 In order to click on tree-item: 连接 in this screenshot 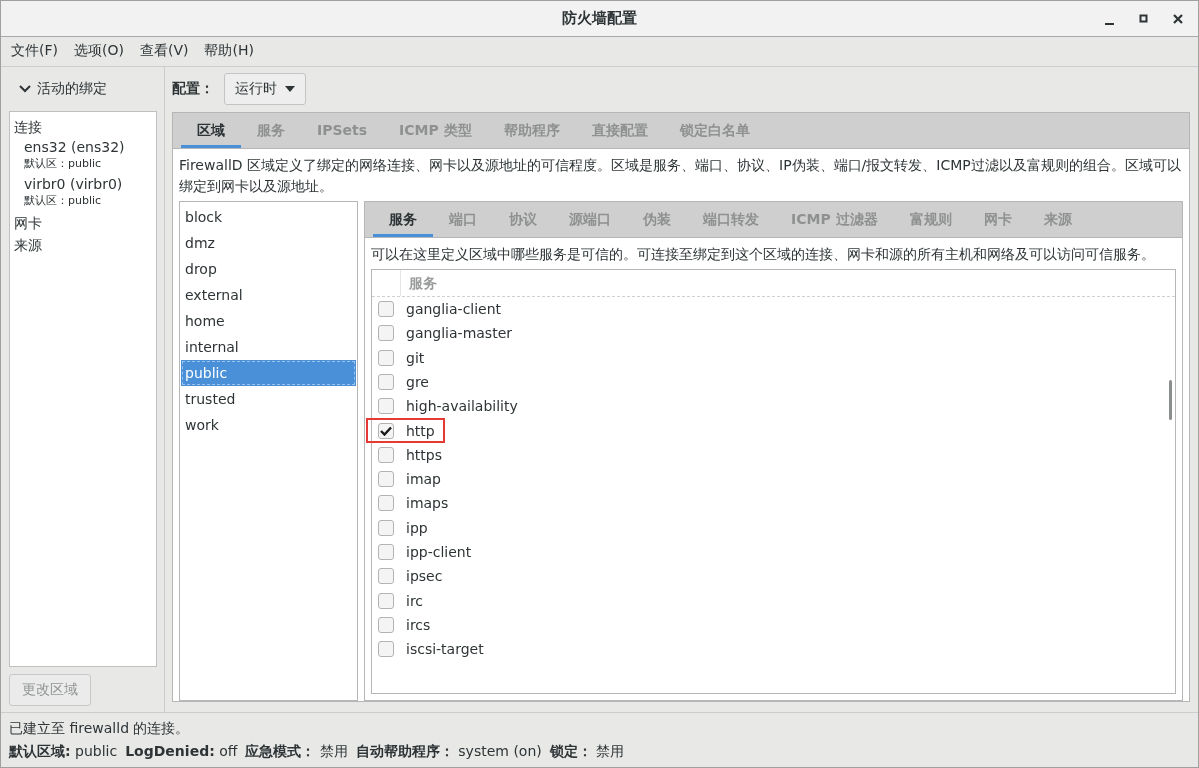, I will do `click(28, 126)`.